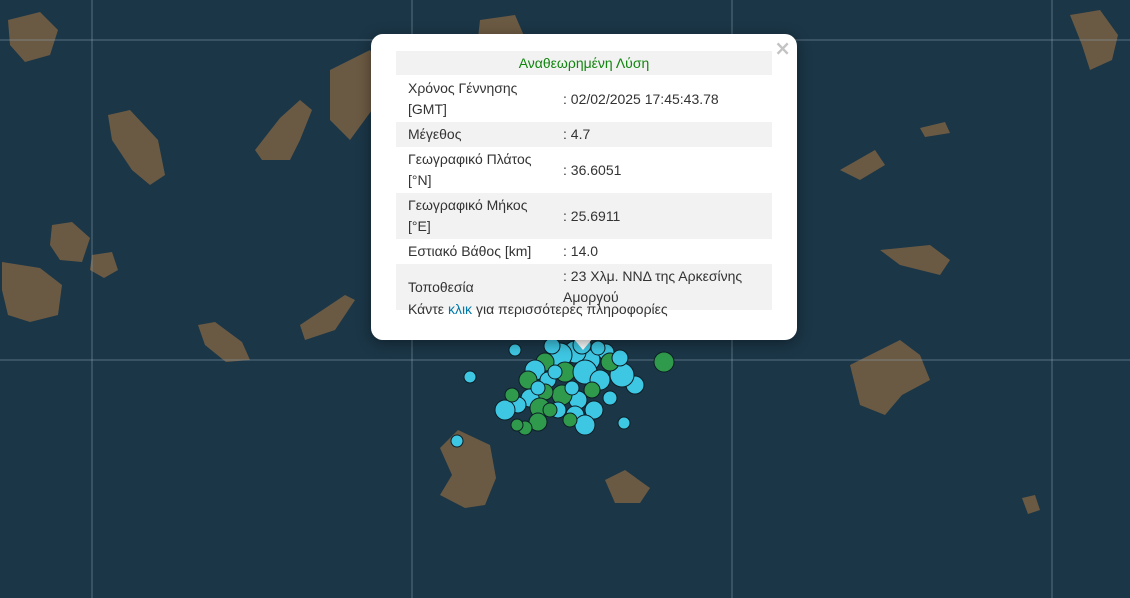 This screenshot has width=1130, height=598. What do you see at coordinates (470, 169) in the screenshot?
I see `detail-label: Γεωγραφικό Πλάτος [°N]` at bounding box center [470, 169].